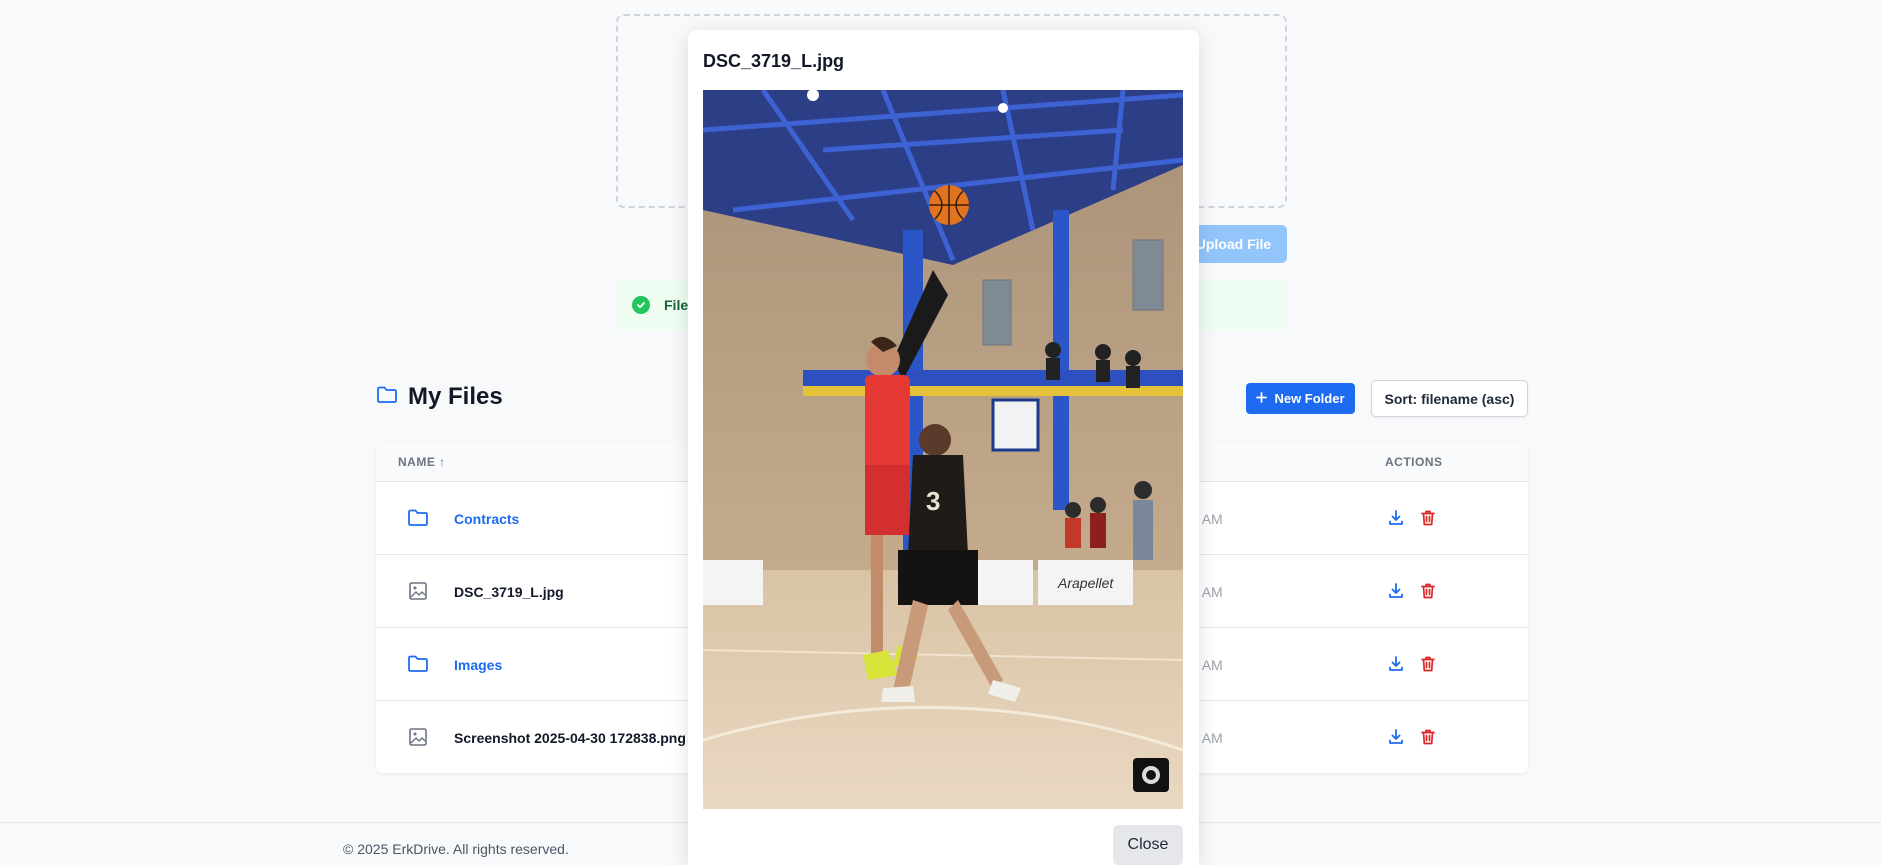 The image size is (1881, 865). I want to click on sort-button: Sort: filename (asc), so click(1449, 398).